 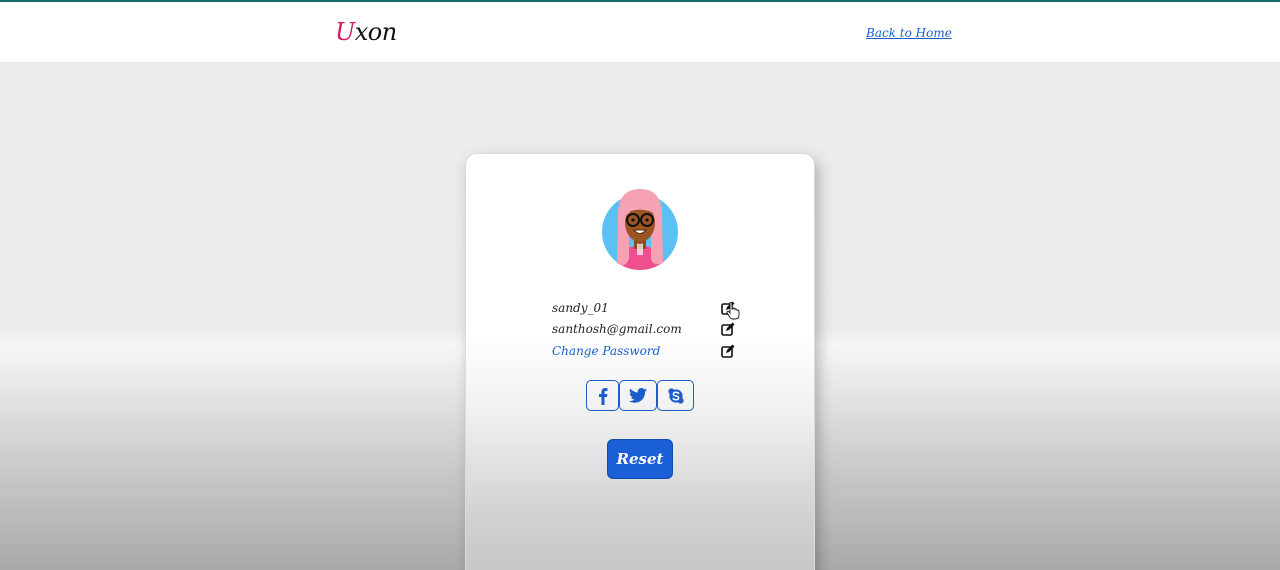 I want to click on username-value: sandy_01, so click(x=580, y=308).